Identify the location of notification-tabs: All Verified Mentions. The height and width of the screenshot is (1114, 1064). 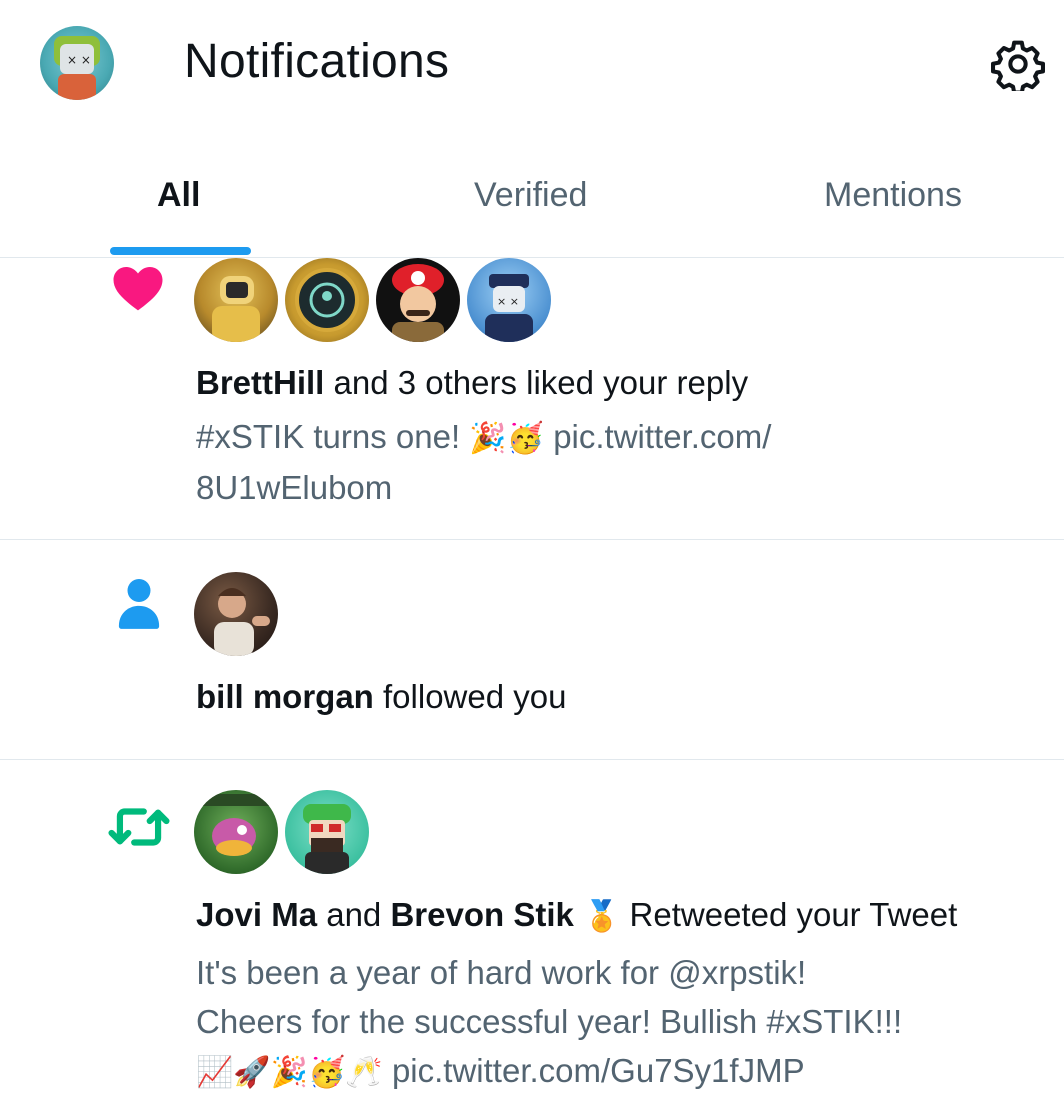
(532, 204).